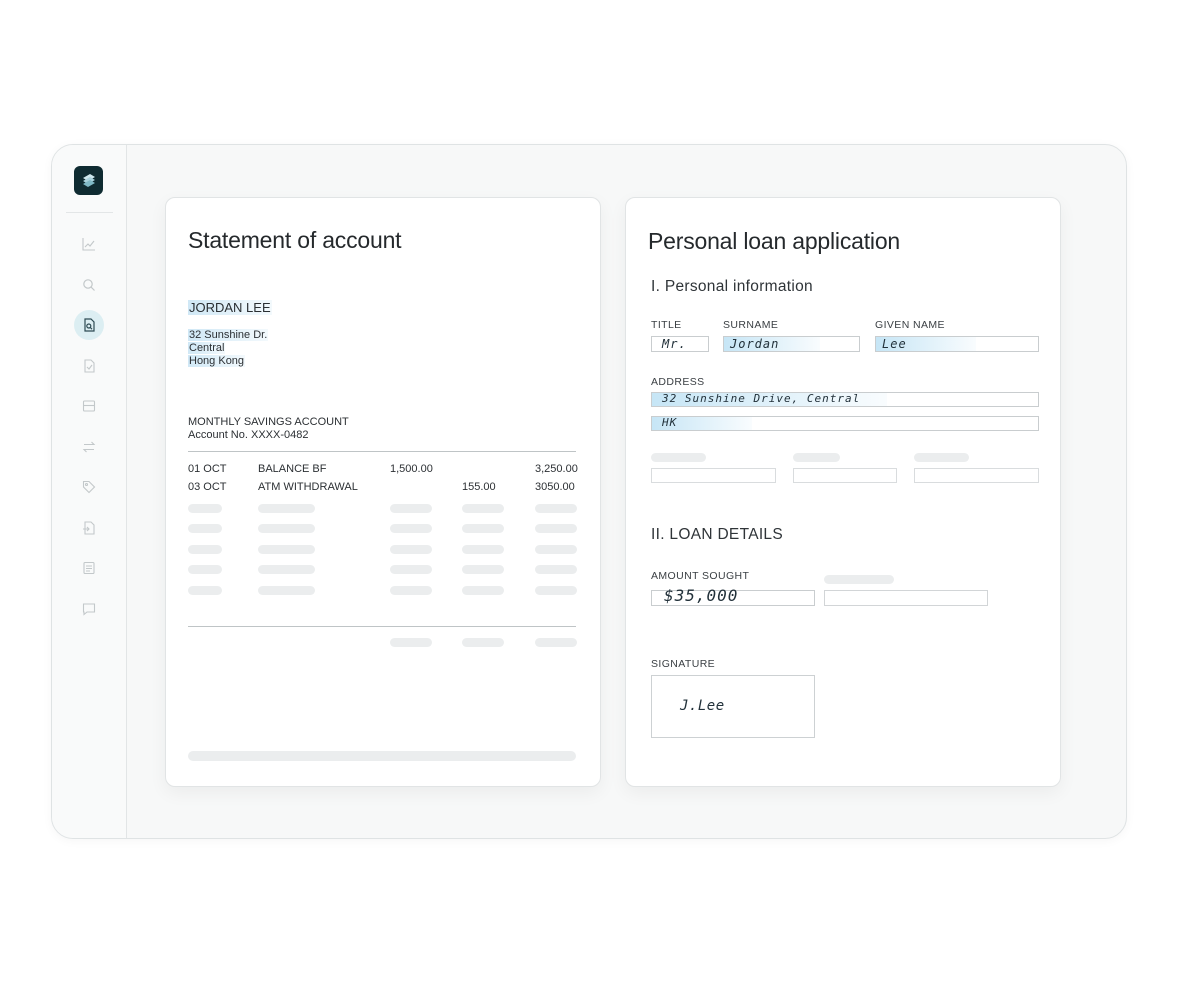 The image size is (1178, 983). Describe the element at coordinates (295, 240) in the screenshot. I see `statement-title: Statement of account` at that location.